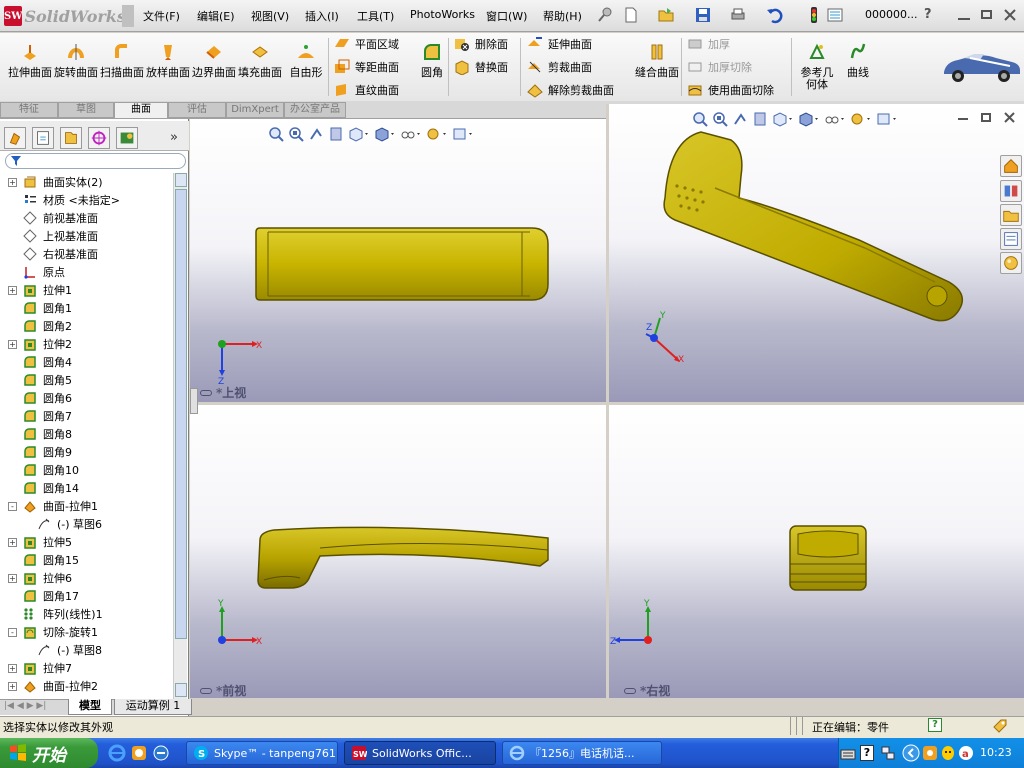 The width and height of the screenshot is (1024, 768). I want to click on tree-item: 右视基准面, so click(86, 254).